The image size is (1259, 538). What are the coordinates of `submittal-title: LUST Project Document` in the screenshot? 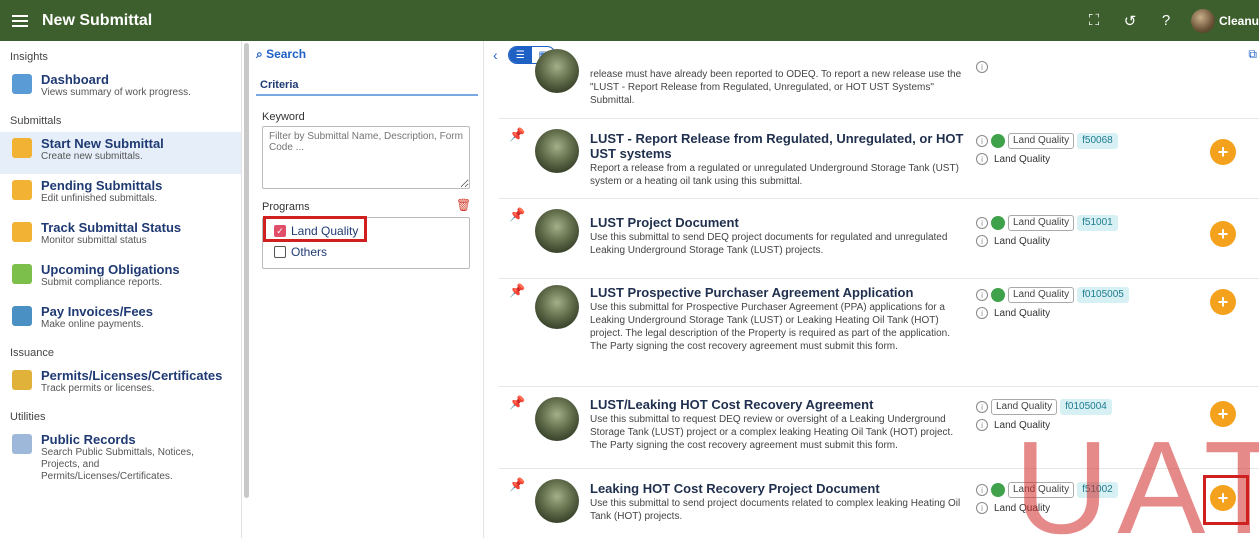 It's located at (777, 222).